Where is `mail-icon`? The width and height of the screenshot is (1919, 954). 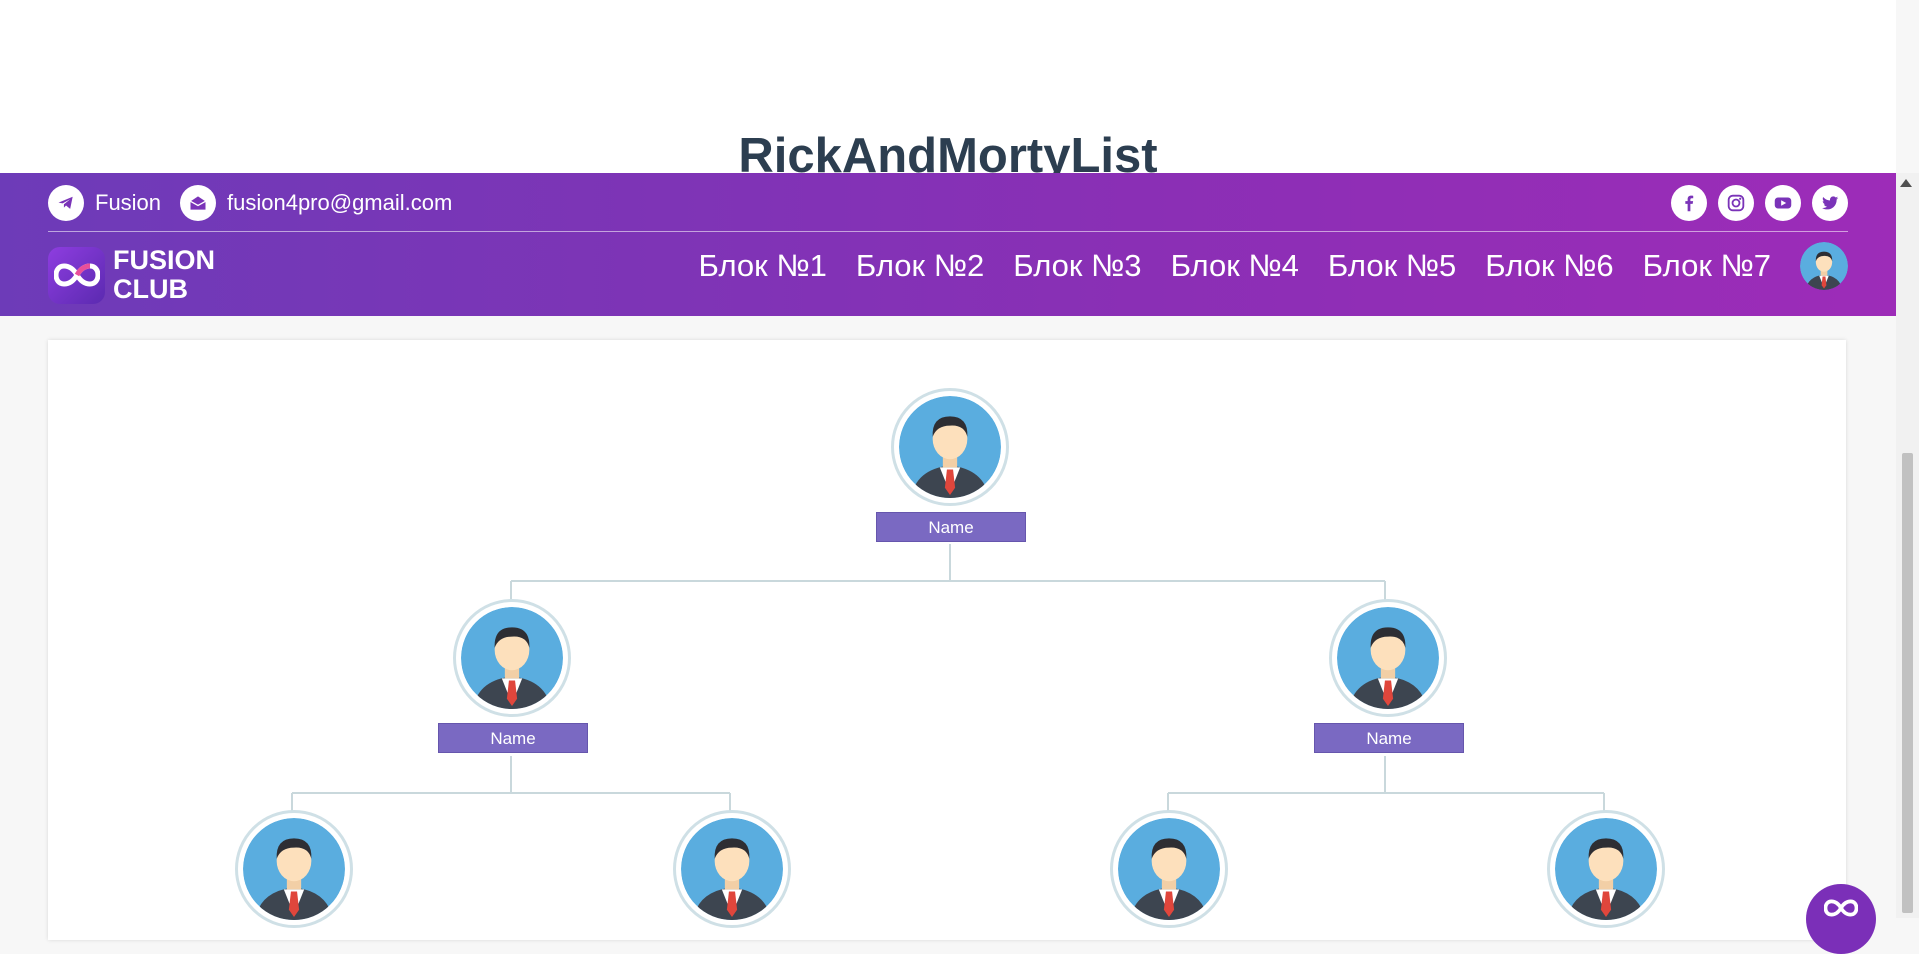 mail-icon is located at coordinates (198, 203).